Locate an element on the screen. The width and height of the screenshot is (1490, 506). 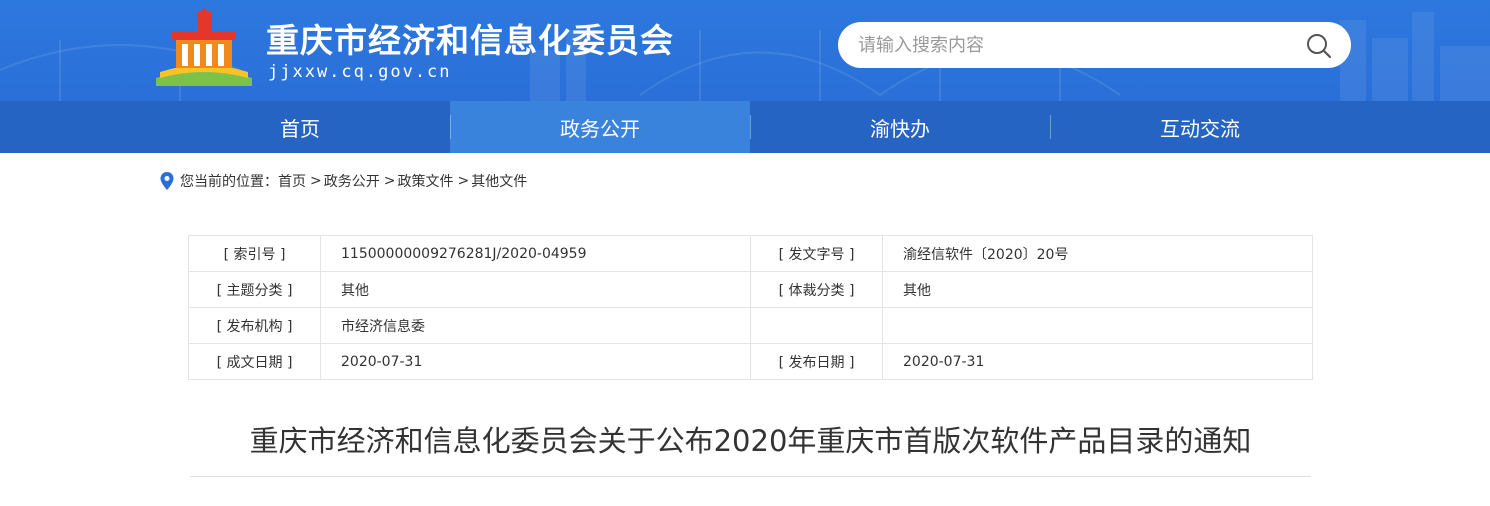
table-row: [ 主题分类 ] 其他 [ 体裁分类 ] 其他 is located at coordinates (750, 289).